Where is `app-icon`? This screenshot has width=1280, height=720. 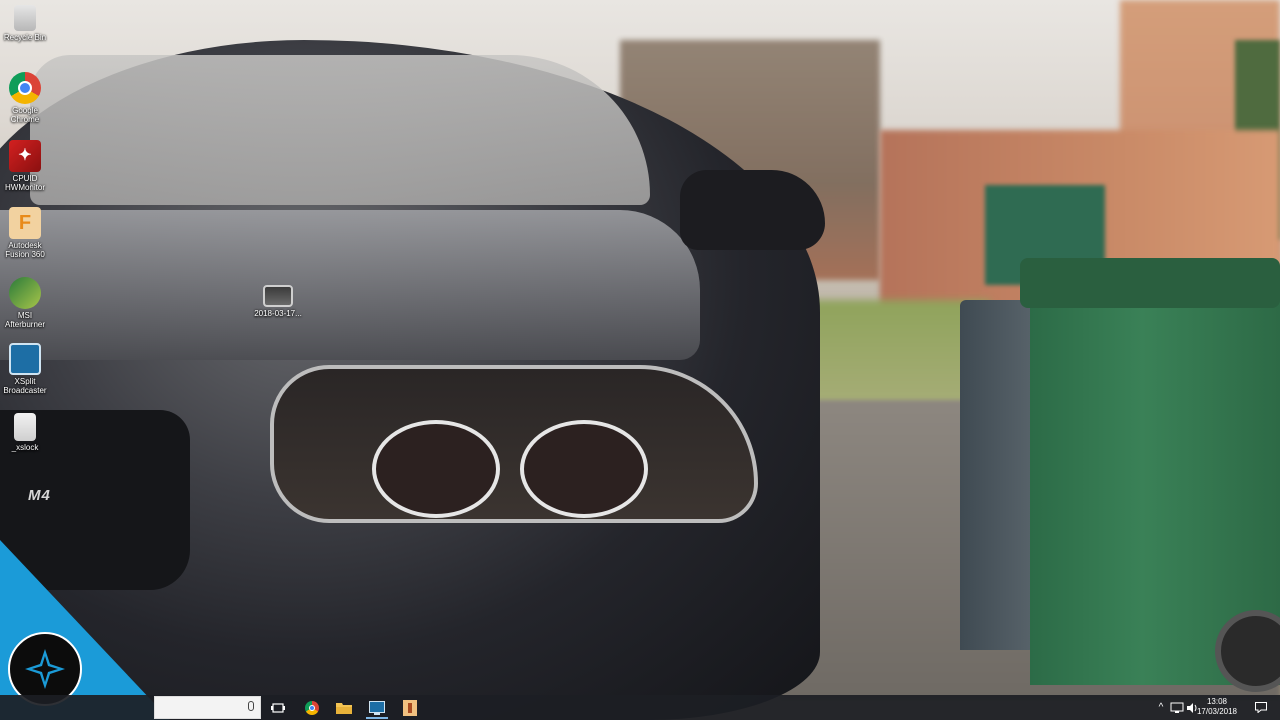 app-icon is located at coordinates (410, 707).